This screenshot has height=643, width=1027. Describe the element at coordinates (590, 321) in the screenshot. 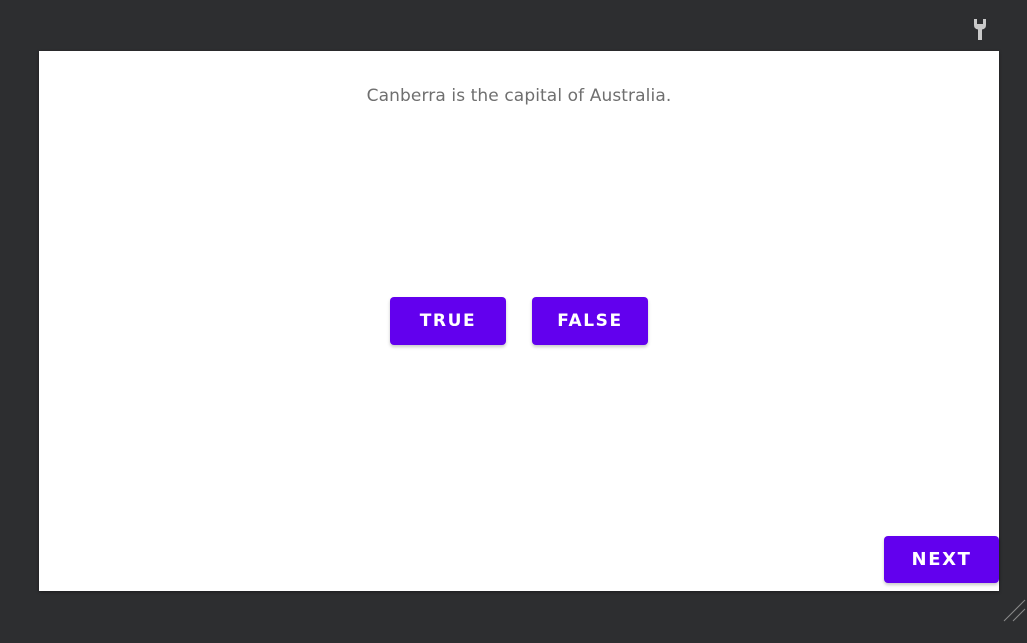

I see `false-button: FALSE` at that location.